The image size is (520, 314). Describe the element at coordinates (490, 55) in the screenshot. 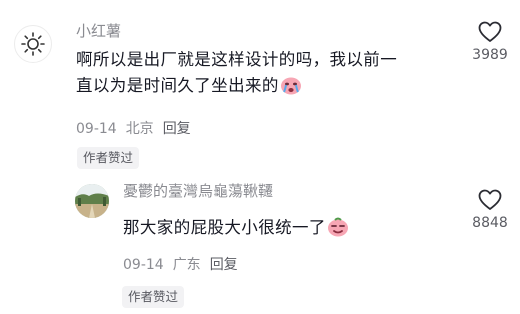

I see `like-count: 3989` at that location.